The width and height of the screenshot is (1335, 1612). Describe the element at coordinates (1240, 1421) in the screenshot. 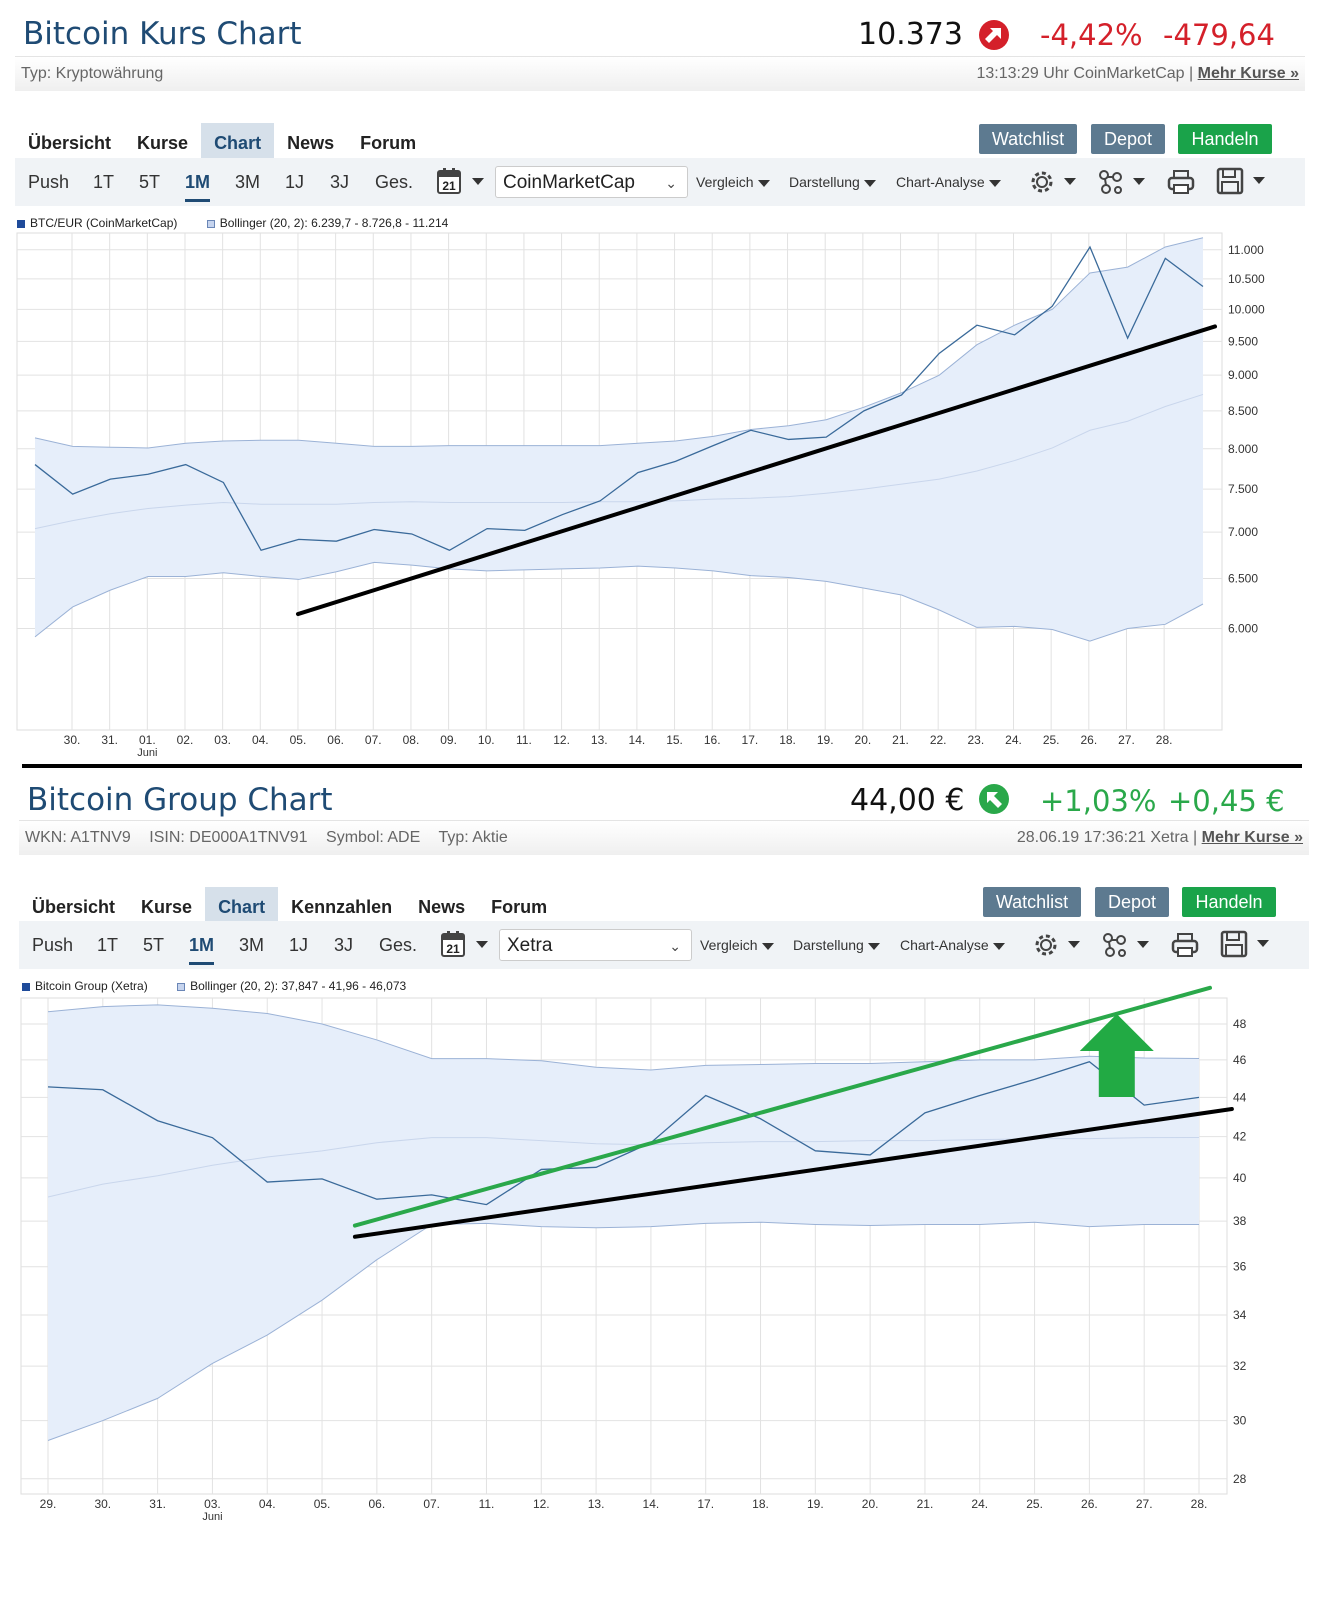

I see `y-tick-label: 30` at that location.